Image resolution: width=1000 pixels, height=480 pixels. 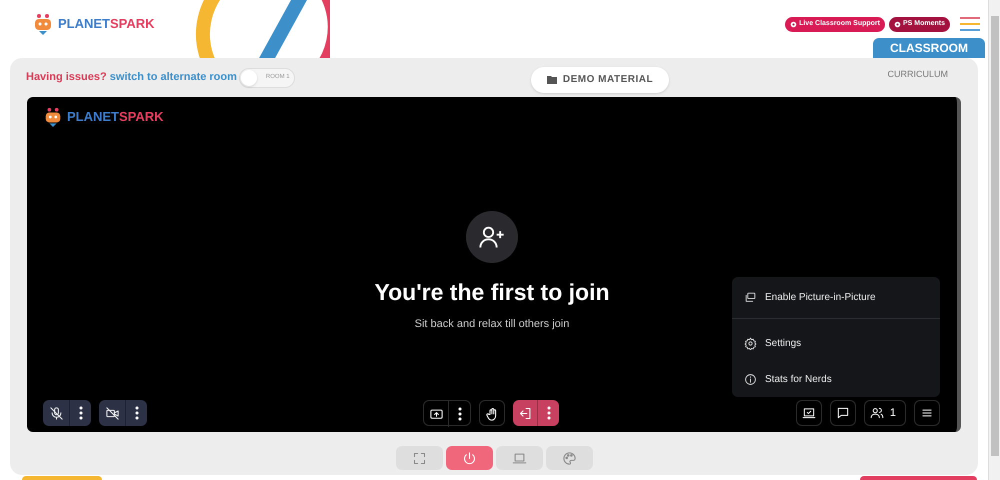 What do you see at coordinates (492, 324) in the screenshot?
I see `video-subtitle: Sit back and relax till others join` at bounding box center [492, 324].